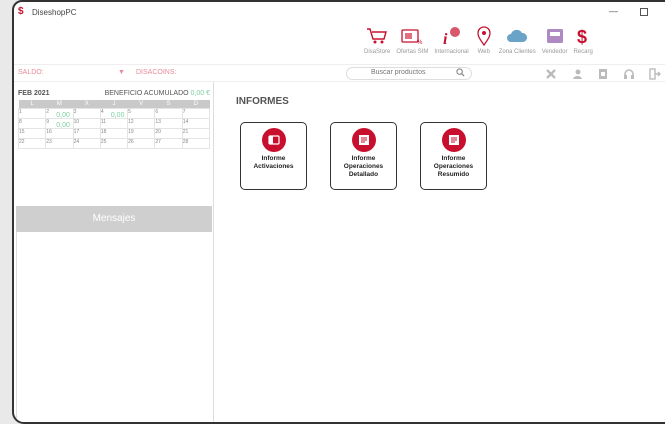  What do you see at coordinates (32, 123) in the screenshot?
I see `calendar-day-cell: 8` at bounding box center [32, 123].